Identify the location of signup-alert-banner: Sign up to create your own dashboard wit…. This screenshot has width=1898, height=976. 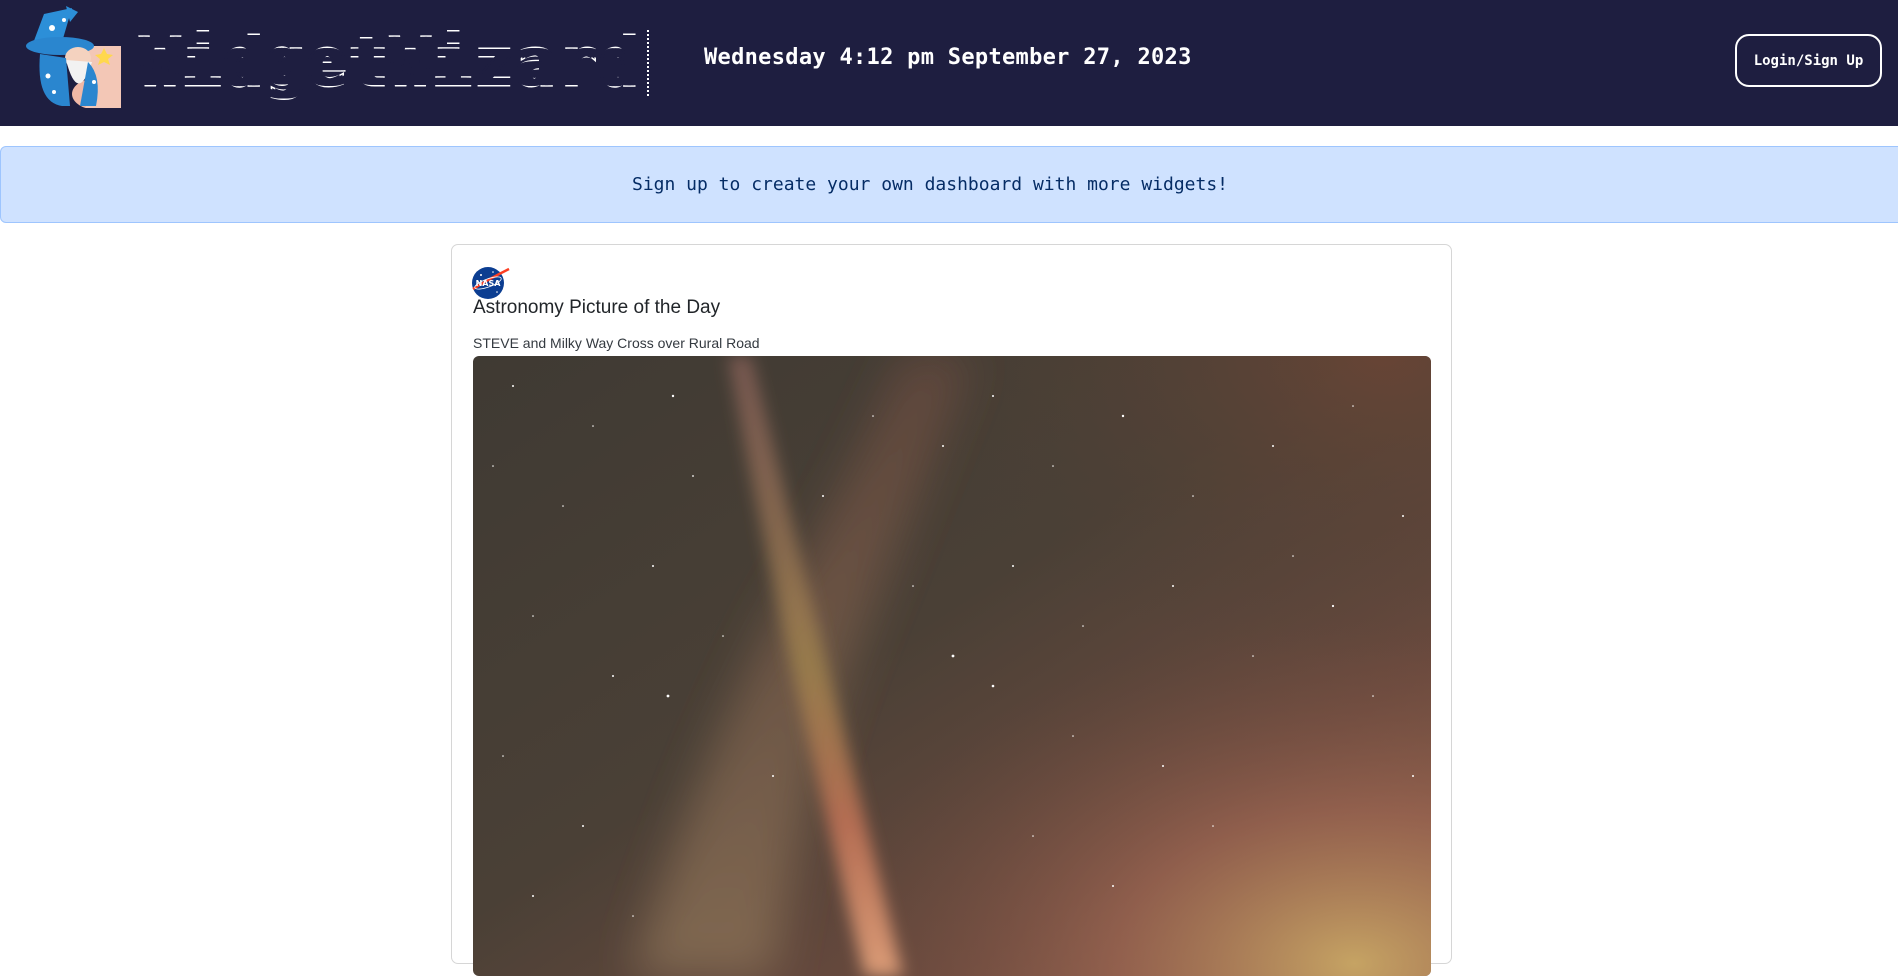
(949, 184).